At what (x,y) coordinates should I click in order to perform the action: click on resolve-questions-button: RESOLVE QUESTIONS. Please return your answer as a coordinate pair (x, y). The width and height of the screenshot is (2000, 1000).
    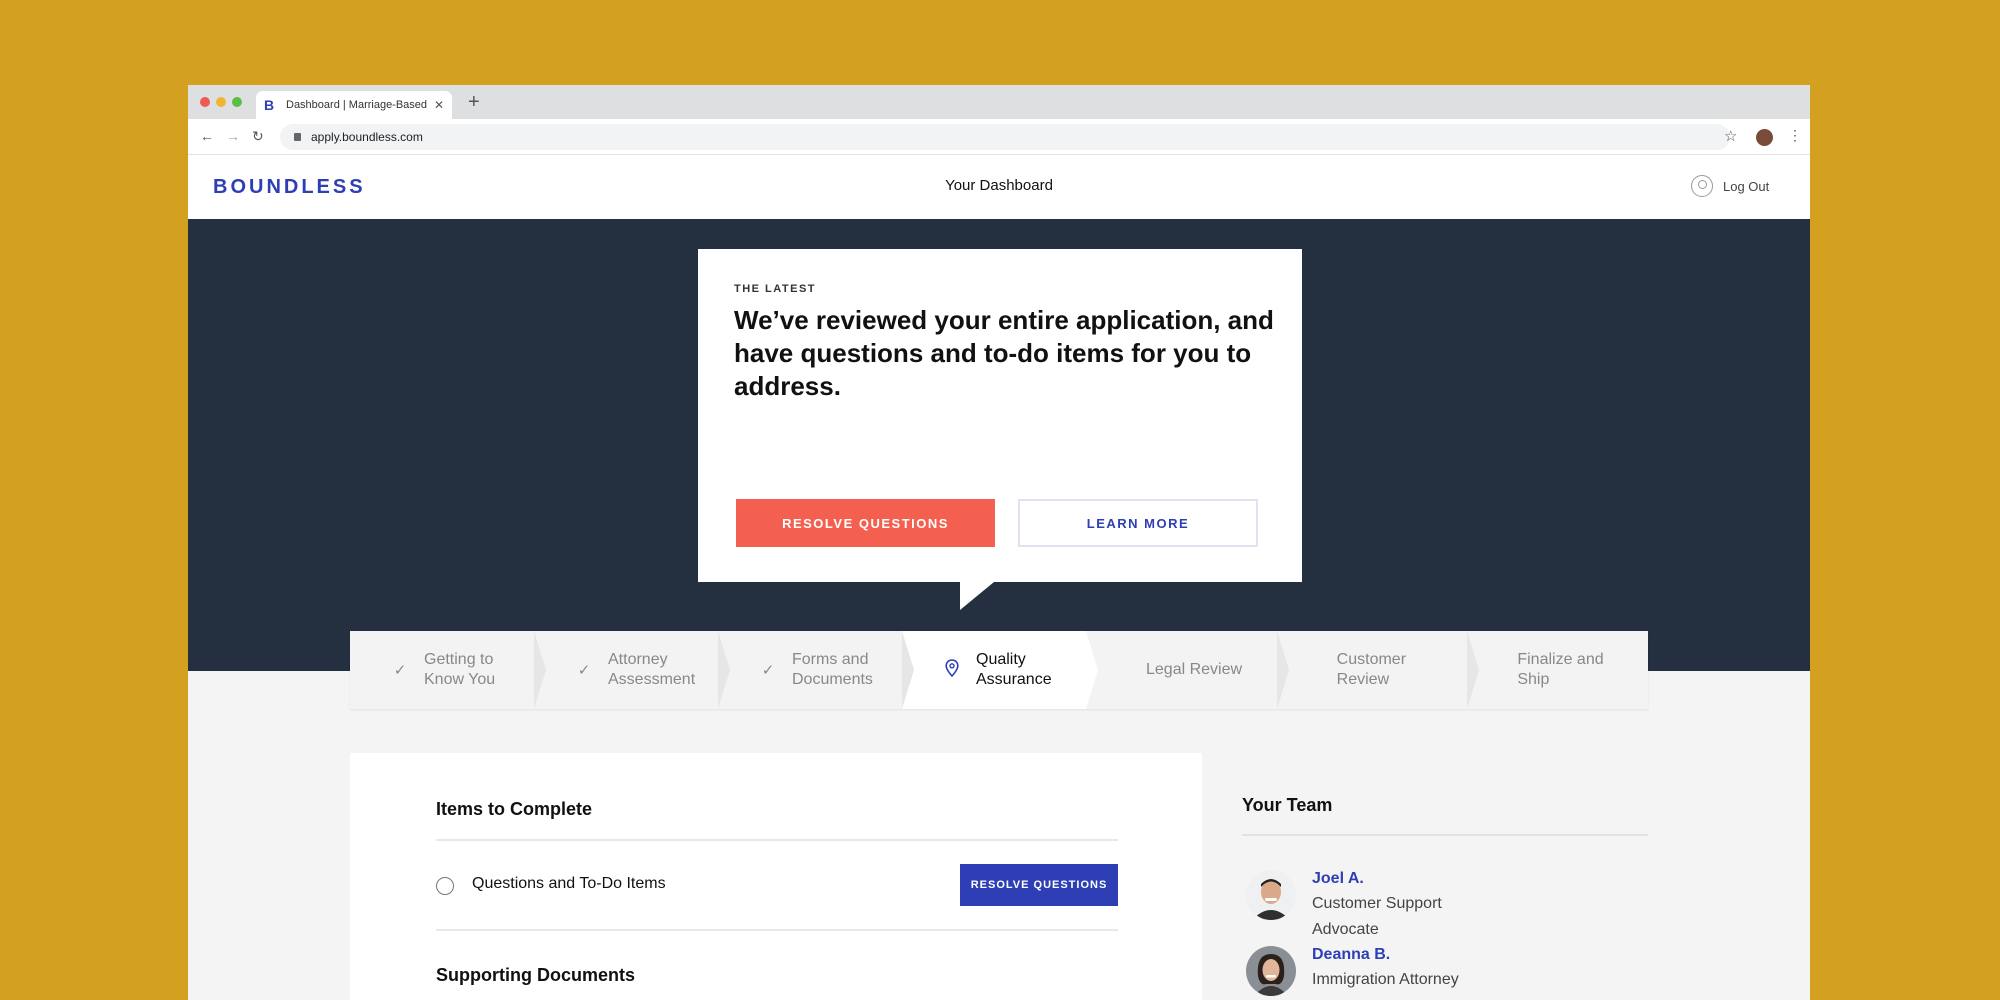
    Looking at the image, I should click on (865, 523).